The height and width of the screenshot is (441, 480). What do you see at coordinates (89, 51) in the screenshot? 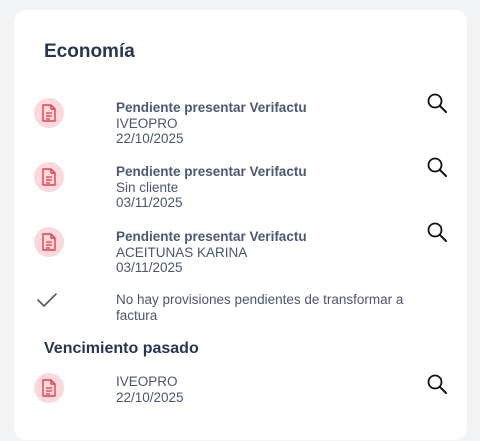
I see `section-title-economia: Economía` at bounding box center [89, 51].